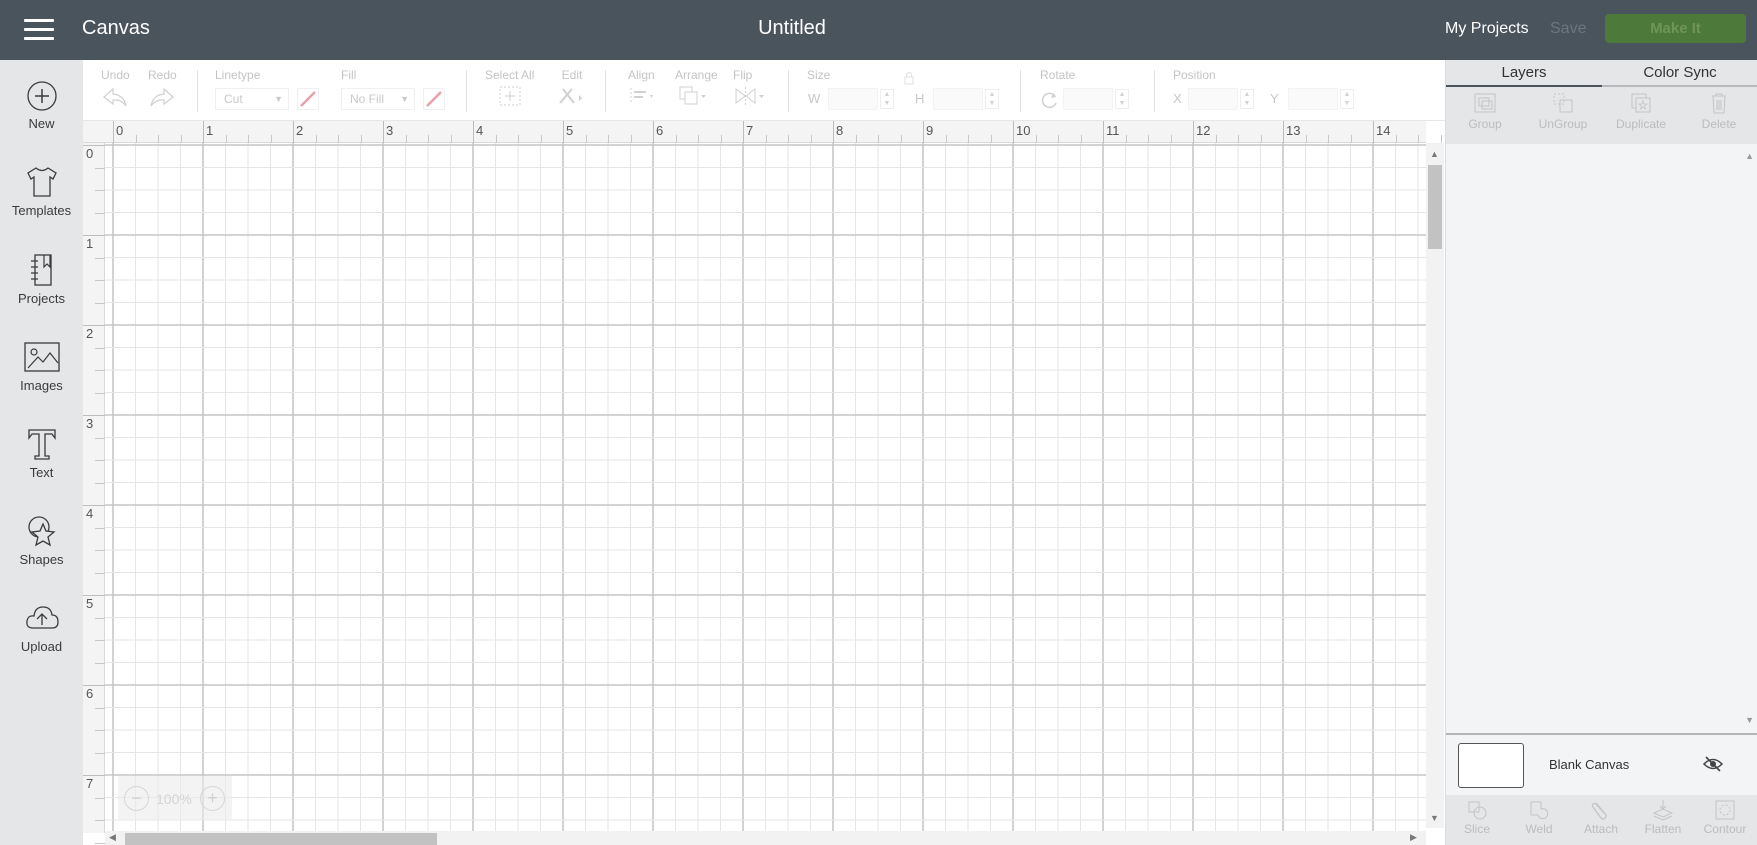 This screenshot has width=1757, height=845. I want to click on tshirt-icon, so click(41, 182).